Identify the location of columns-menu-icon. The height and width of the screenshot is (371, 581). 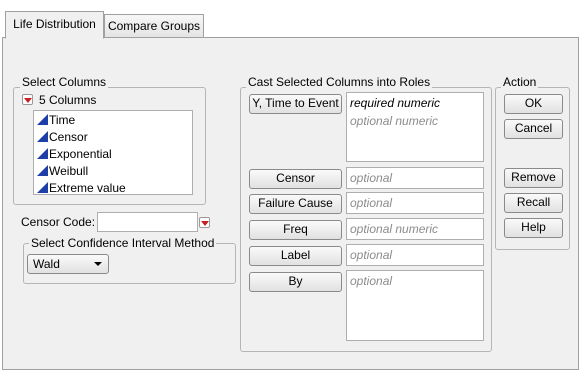
(27, 99).